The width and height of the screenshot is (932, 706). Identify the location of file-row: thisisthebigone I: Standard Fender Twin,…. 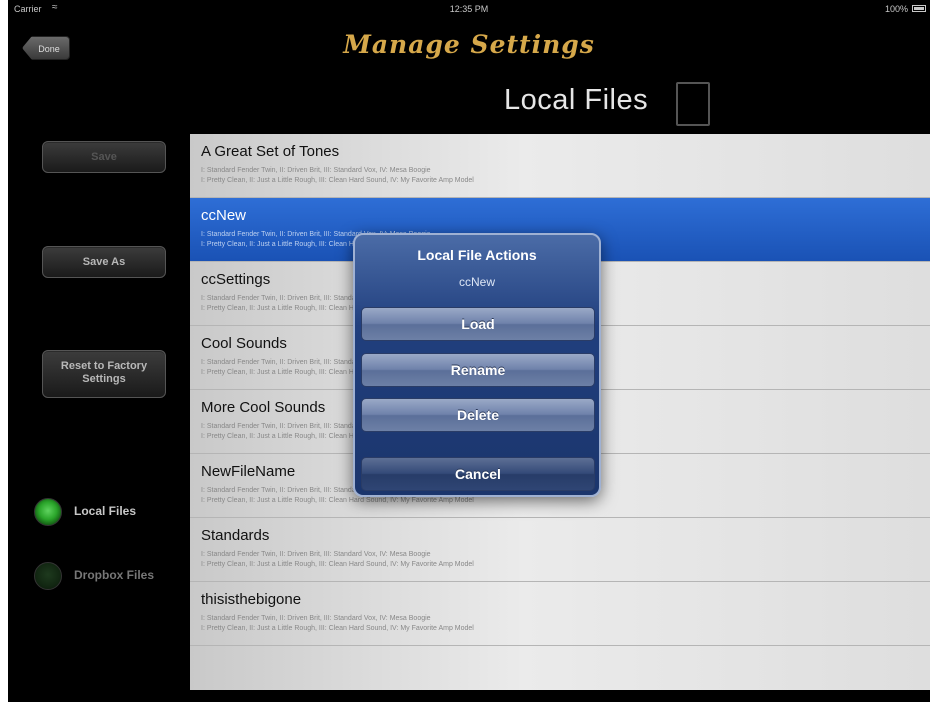
(560, 614).